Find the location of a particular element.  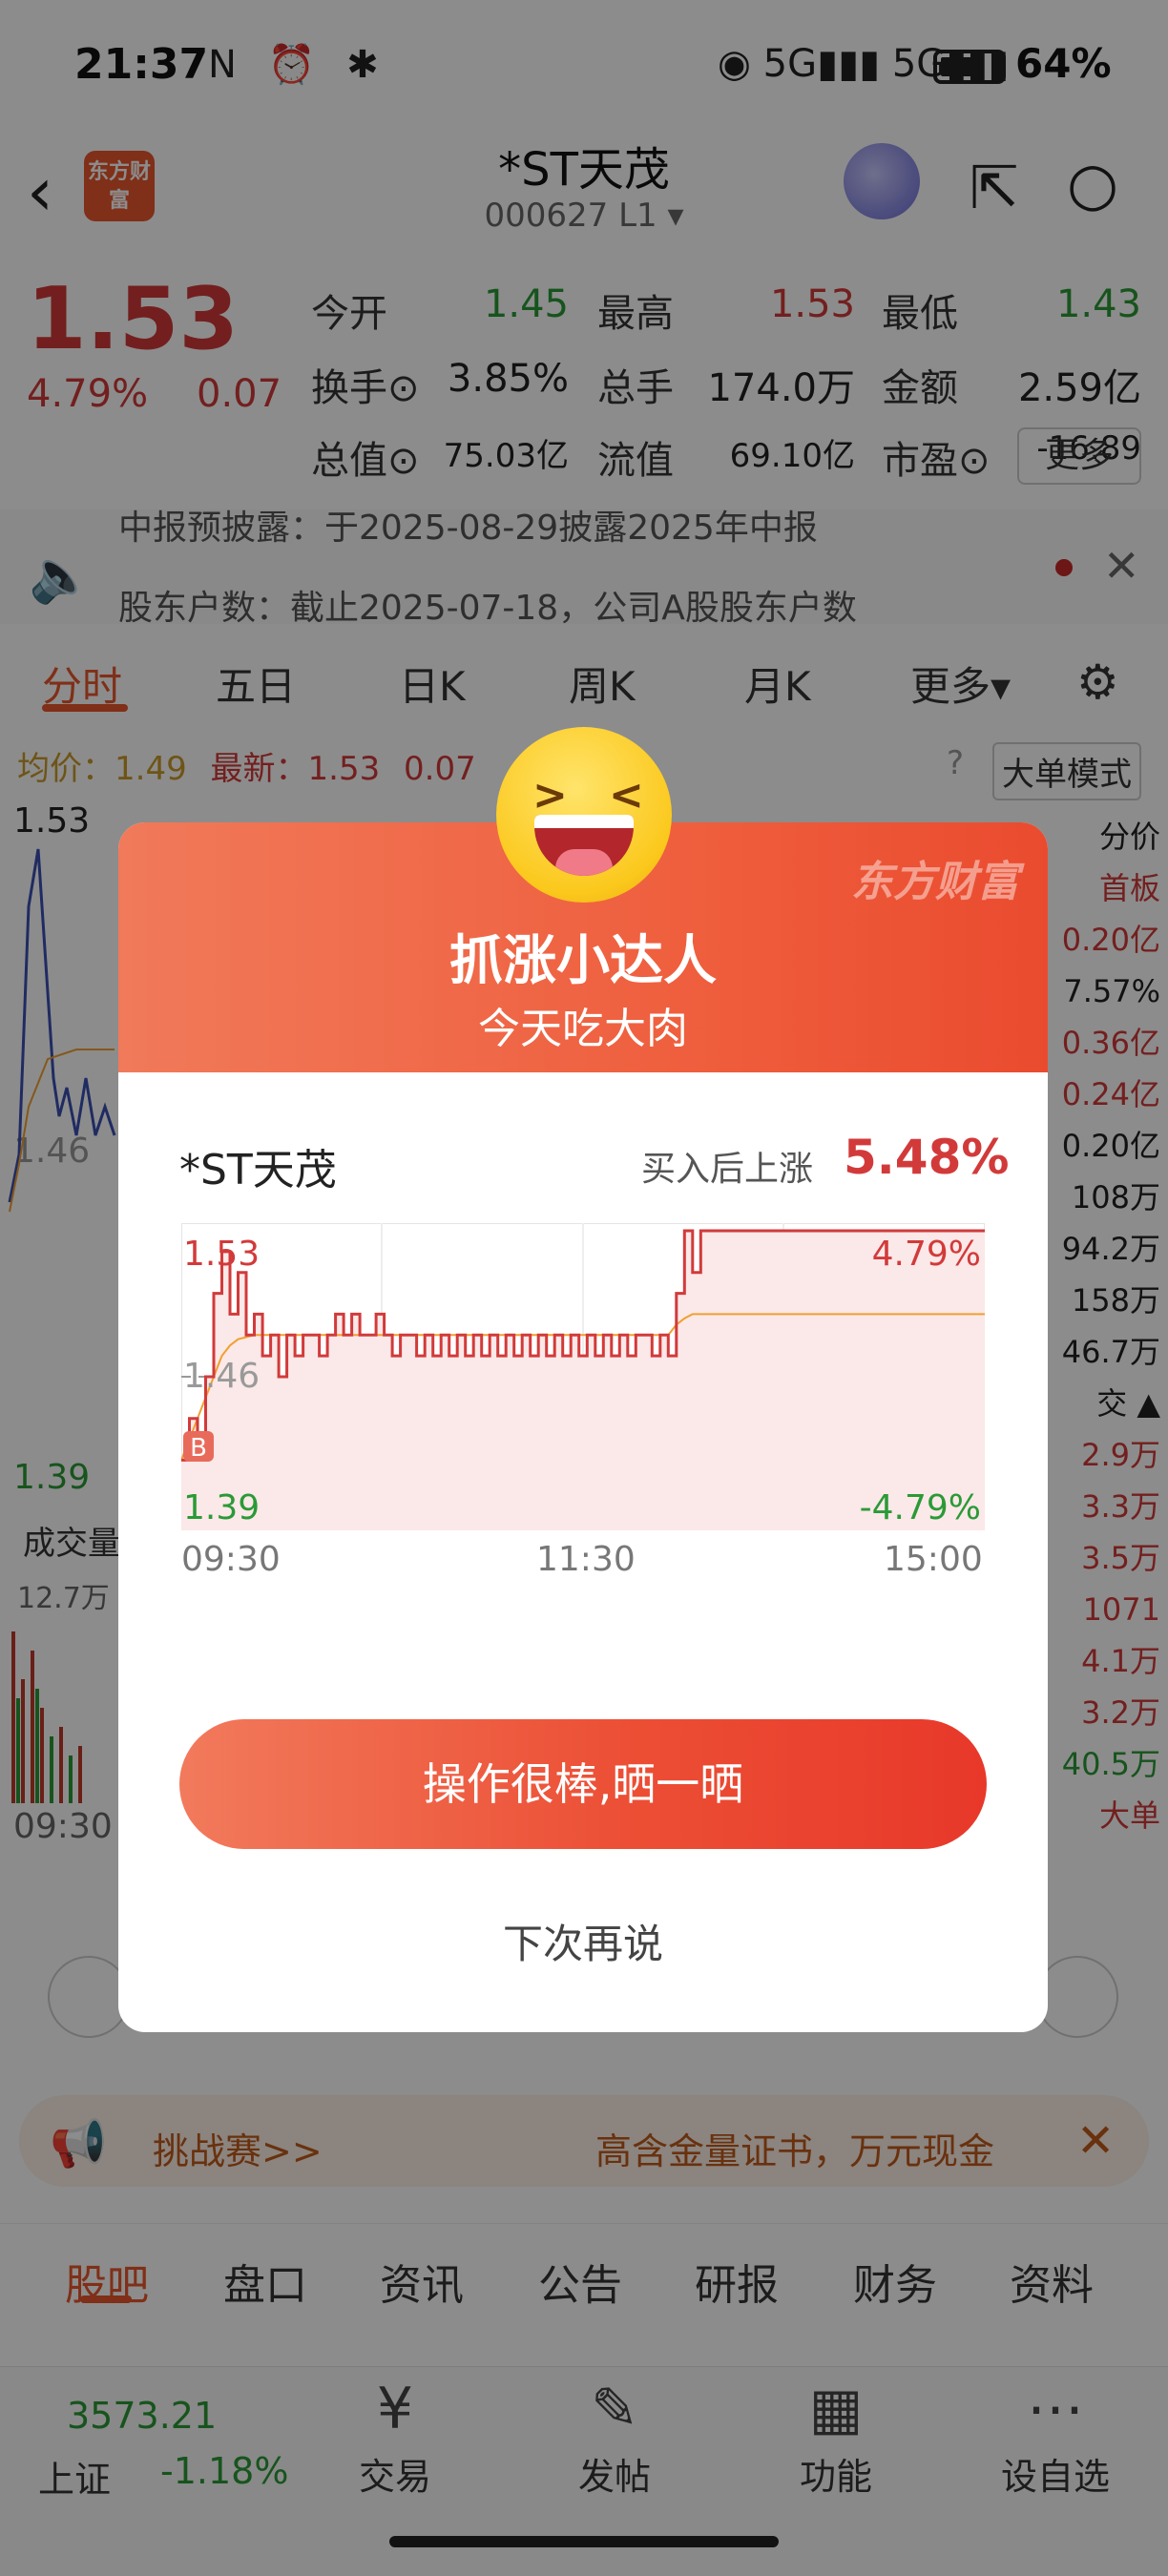

brand-watermark: 东方财富 is located at coordinates (935, 882).